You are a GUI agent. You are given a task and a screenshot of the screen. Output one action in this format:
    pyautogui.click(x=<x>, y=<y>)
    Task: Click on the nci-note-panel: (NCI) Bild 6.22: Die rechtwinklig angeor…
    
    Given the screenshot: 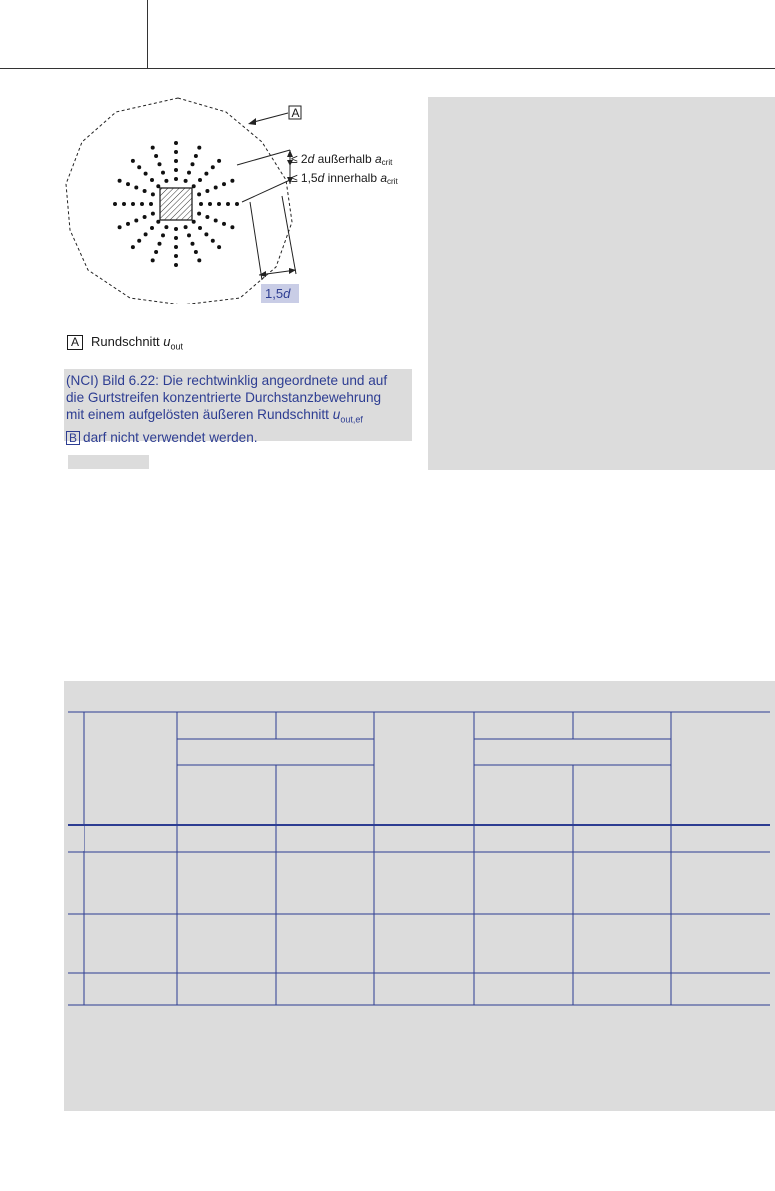 What is the action you would take?
    pyautogui.click(x=238, y=407)
    